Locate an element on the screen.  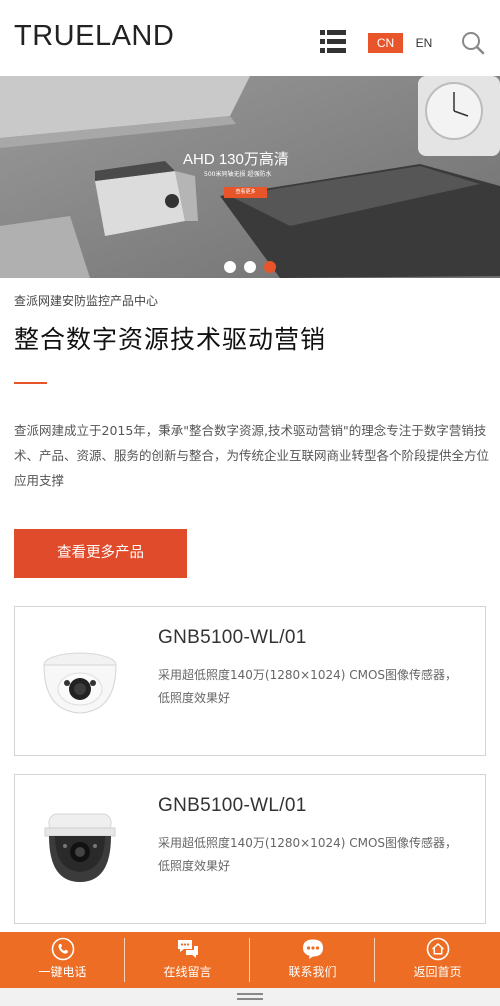
bottom-nav-contact: 联系我们 is located at coordinates (312, 960).